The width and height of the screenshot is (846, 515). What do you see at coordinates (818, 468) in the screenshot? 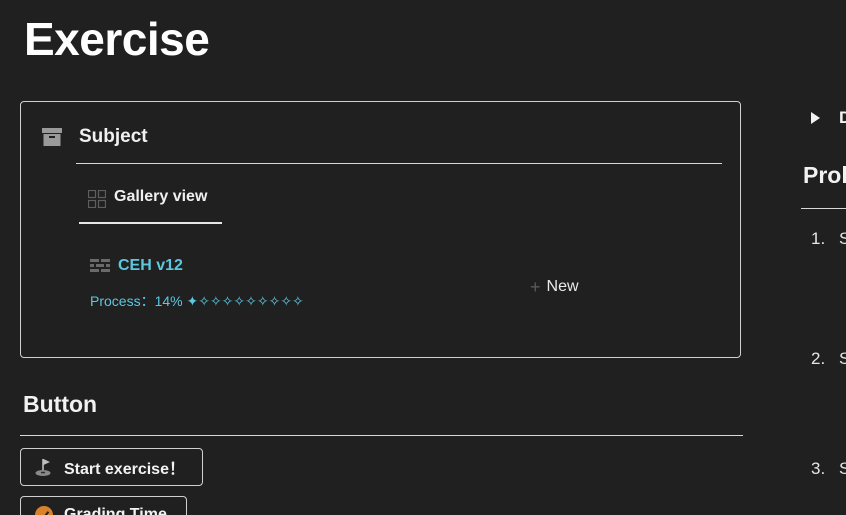
I see `list-item-number: 3.` at bounding box center [818, 468].